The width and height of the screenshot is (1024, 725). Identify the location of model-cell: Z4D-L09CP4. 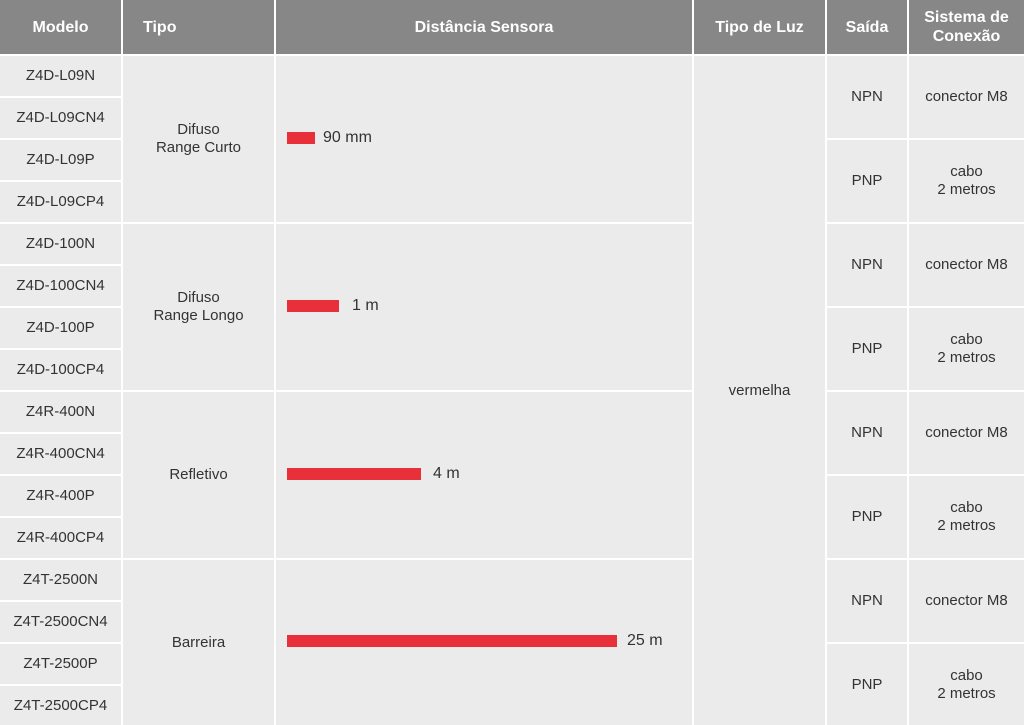
(60, 202).